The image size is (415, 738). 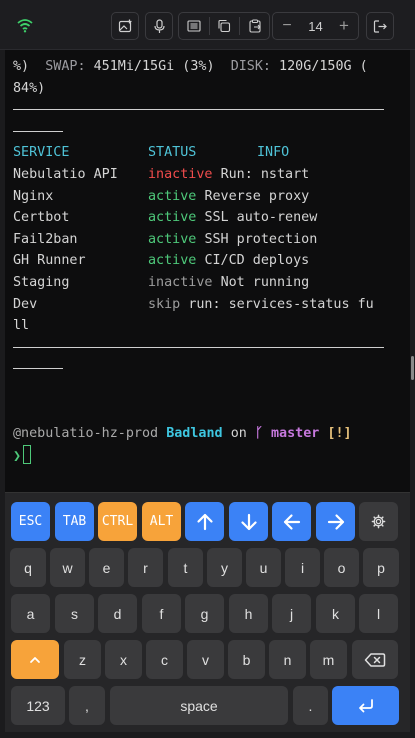 What do you see at coordinates (302, 567) in the screenshot?
I see `key-i: i` at bounding box center [302, 567].